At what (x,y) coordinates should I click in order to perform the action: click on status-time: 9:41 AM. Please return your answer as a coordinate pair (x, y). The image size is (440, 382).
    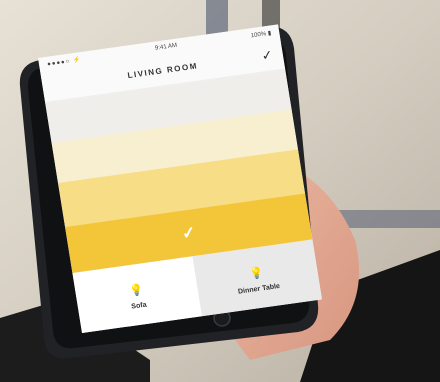
    Looking at the image, I should click on (166, 47).